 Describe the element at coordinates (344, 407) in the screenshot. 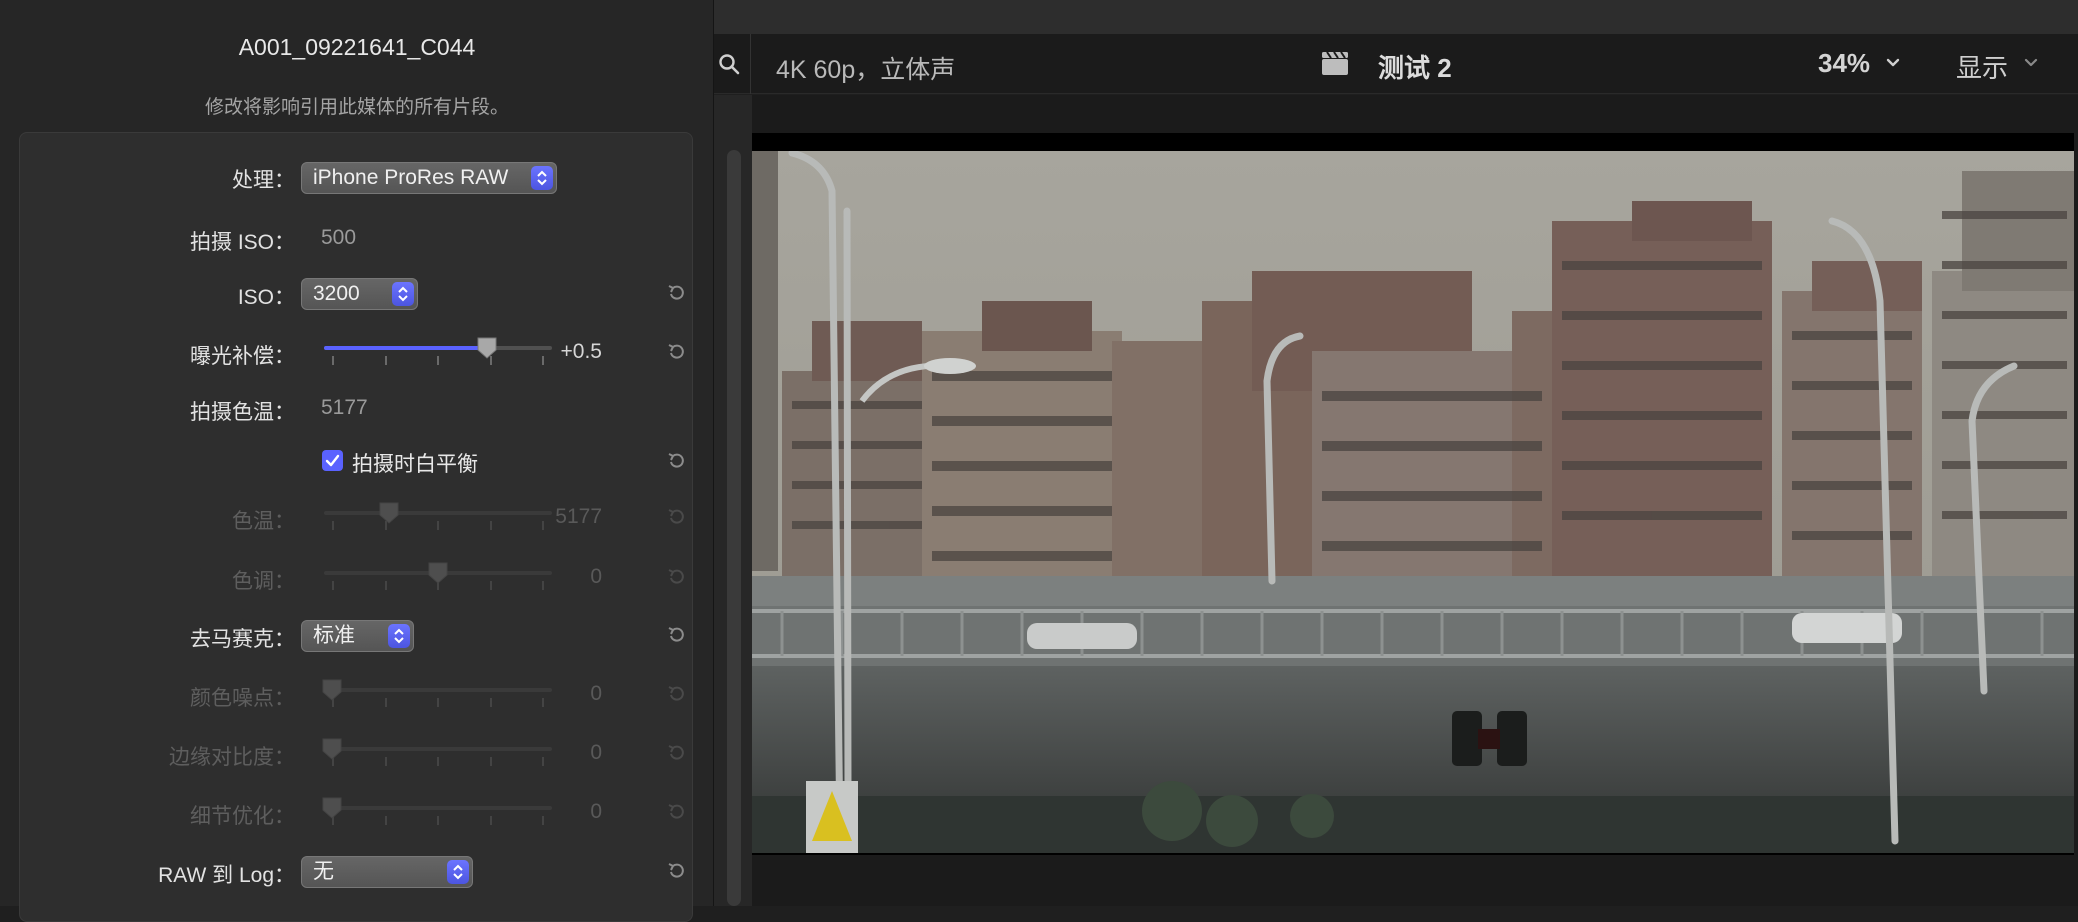

I see `shot-temp-value: 5177` at that location.